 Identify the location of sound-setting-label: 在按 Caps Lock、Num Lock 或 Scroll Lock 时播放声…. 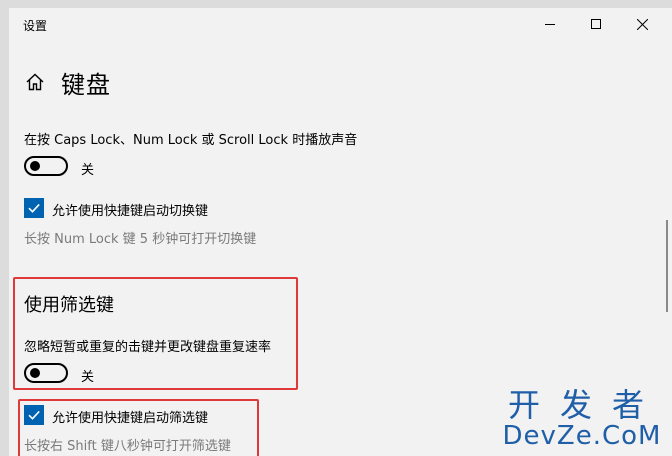
(191, 140).